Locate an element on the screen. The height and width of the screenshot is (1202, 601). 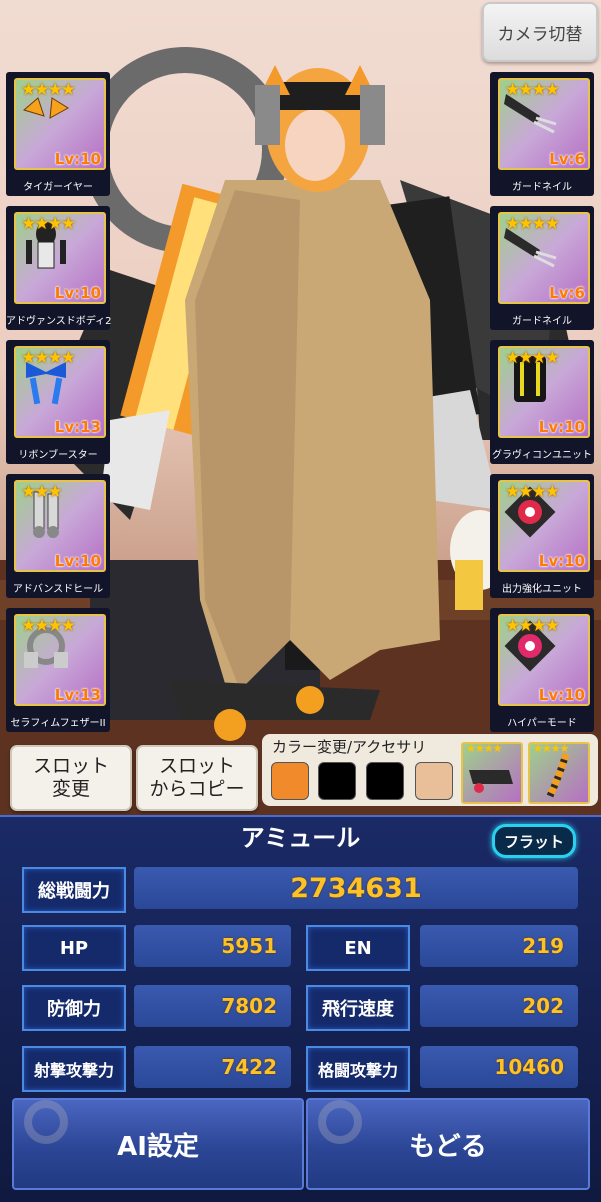
ai-settings-label: AI設定 is located at coordinates (158, 1146).